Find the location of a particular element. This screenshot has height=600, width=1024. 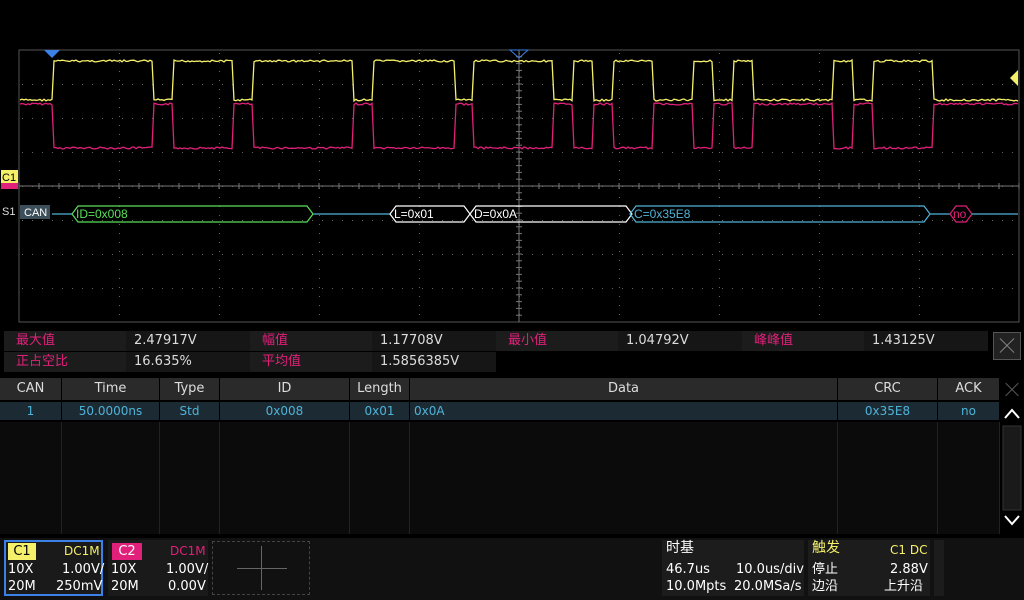

table-scrollbar is located at coordinates (1012, 467).